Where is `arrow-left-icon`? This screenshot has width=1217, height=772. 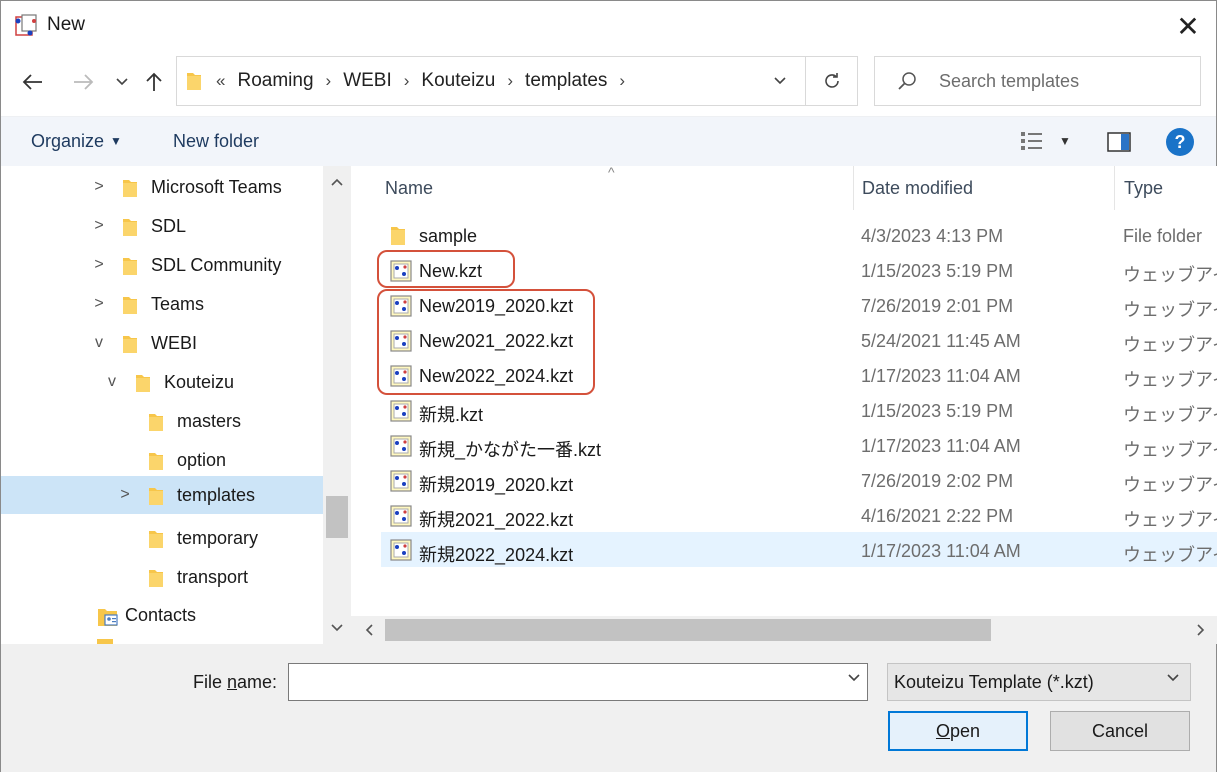 arrow-left-icon is located at coordinates (32, 82).